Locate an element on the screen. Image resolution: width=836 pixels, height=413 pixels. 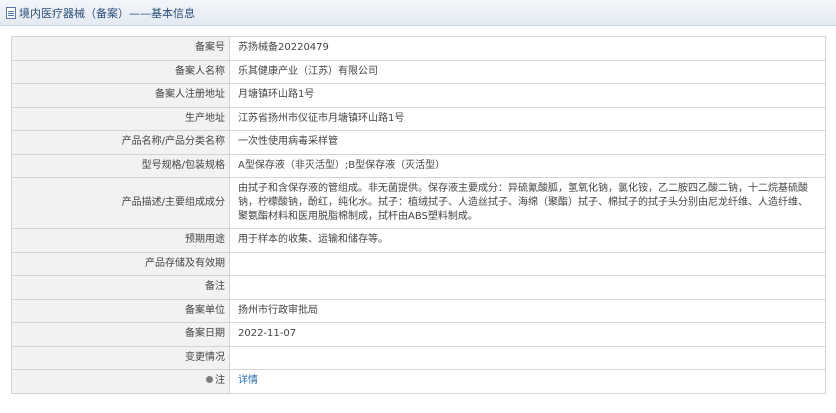
row-label: 产品描述/主要组成成分 is located at coordinates (120, 203).